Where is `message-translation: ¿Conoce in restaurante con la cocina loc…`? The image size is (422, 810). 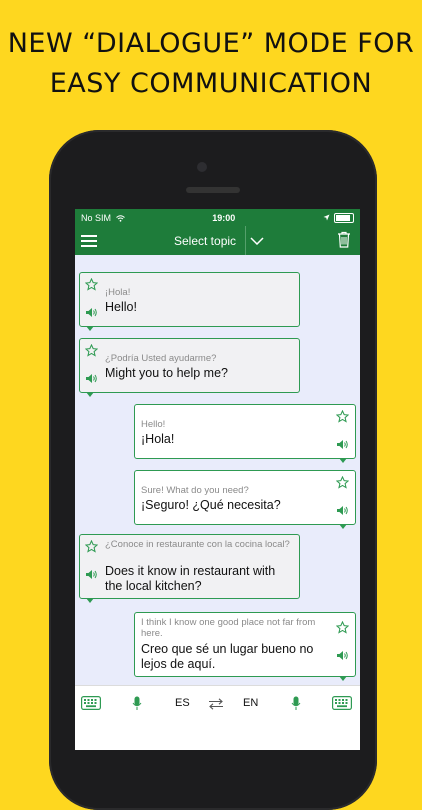
message-translation: ¿Conoce in restaurante con la cocina loc… is located at coordinates (197, 544).